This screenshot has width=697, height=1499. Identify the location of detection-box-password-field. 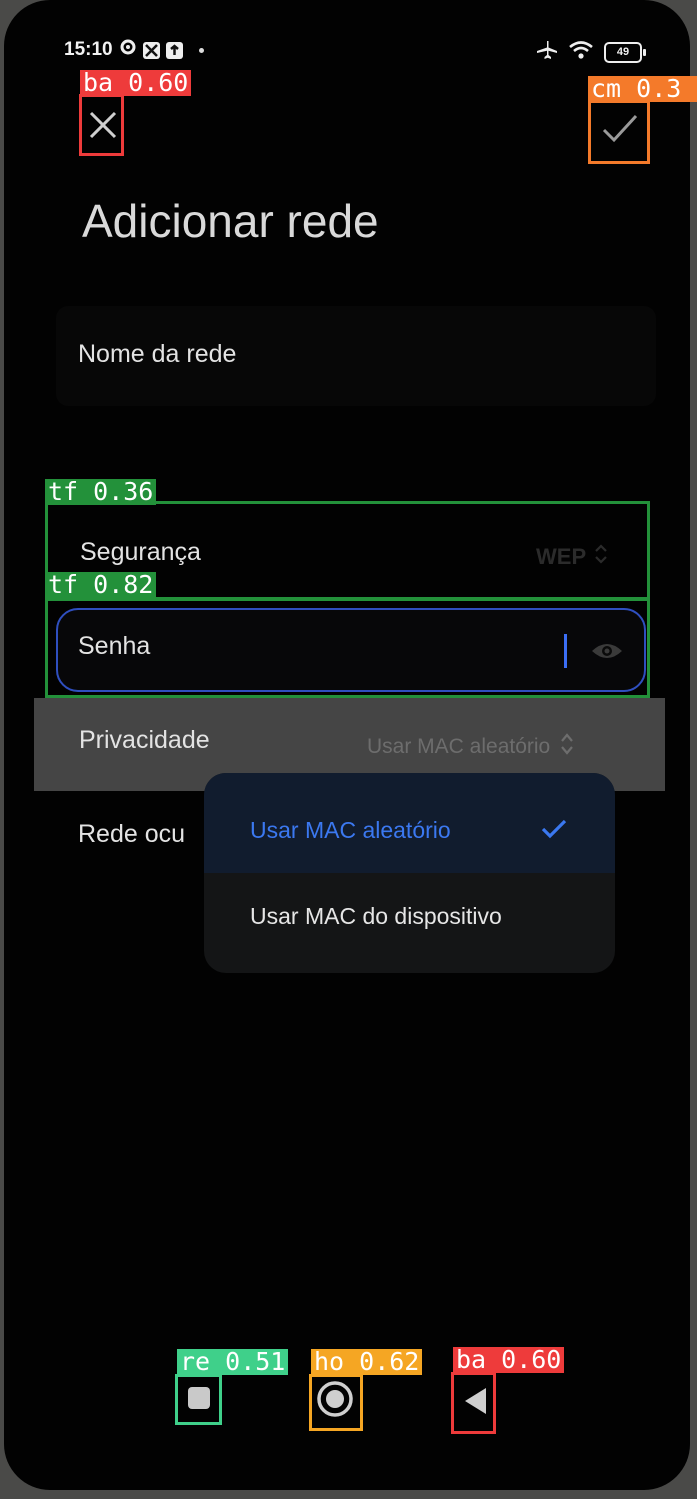
(347, 648).